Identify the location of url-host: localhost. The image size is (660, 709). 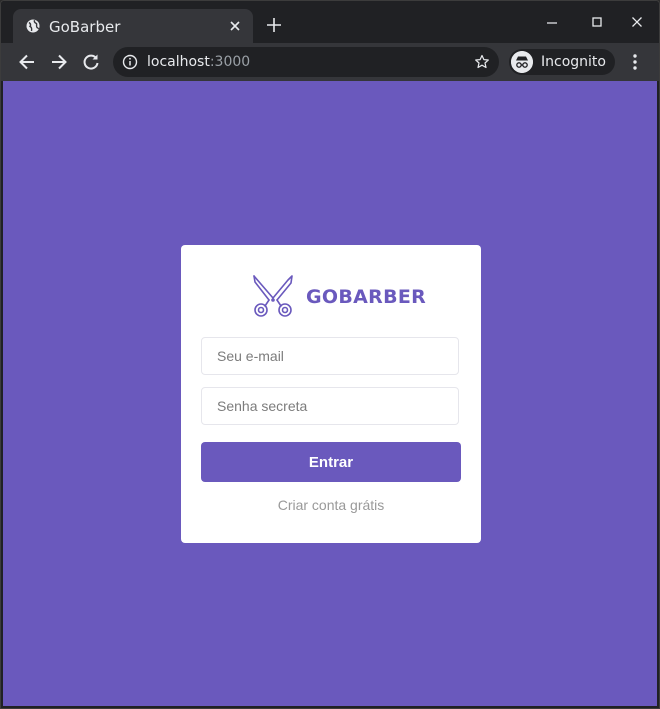
(178, 62).